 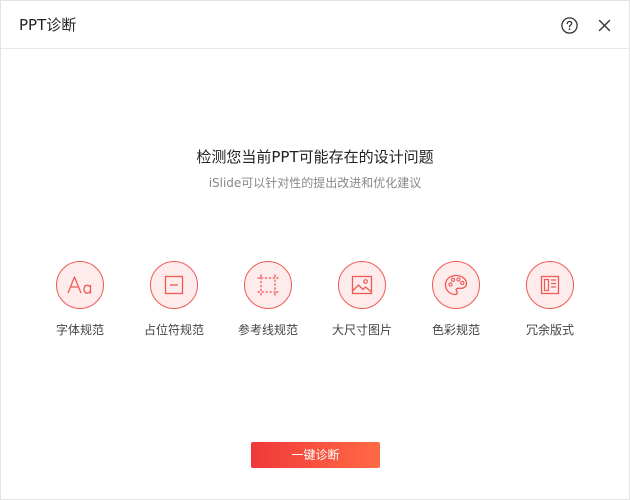 What do you see at coordinates (315, 455) in the screenshot?
I see `one-click-diagnose-button: 一键诊断` at bounding box center [315, 455].